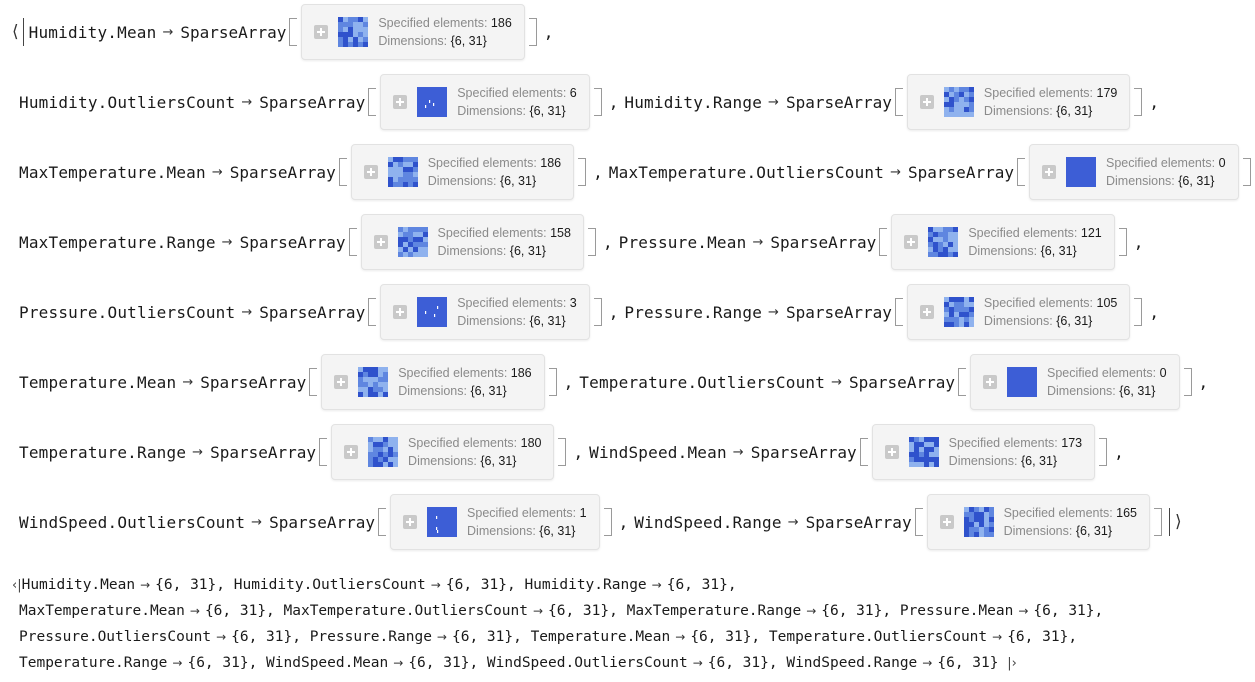 The width and height of the screenshot is (1255, 682). Describe the element at coordinates (517, 93) in the screenshot. I see `specified-elements-line: Specified elements: 6` at that location.